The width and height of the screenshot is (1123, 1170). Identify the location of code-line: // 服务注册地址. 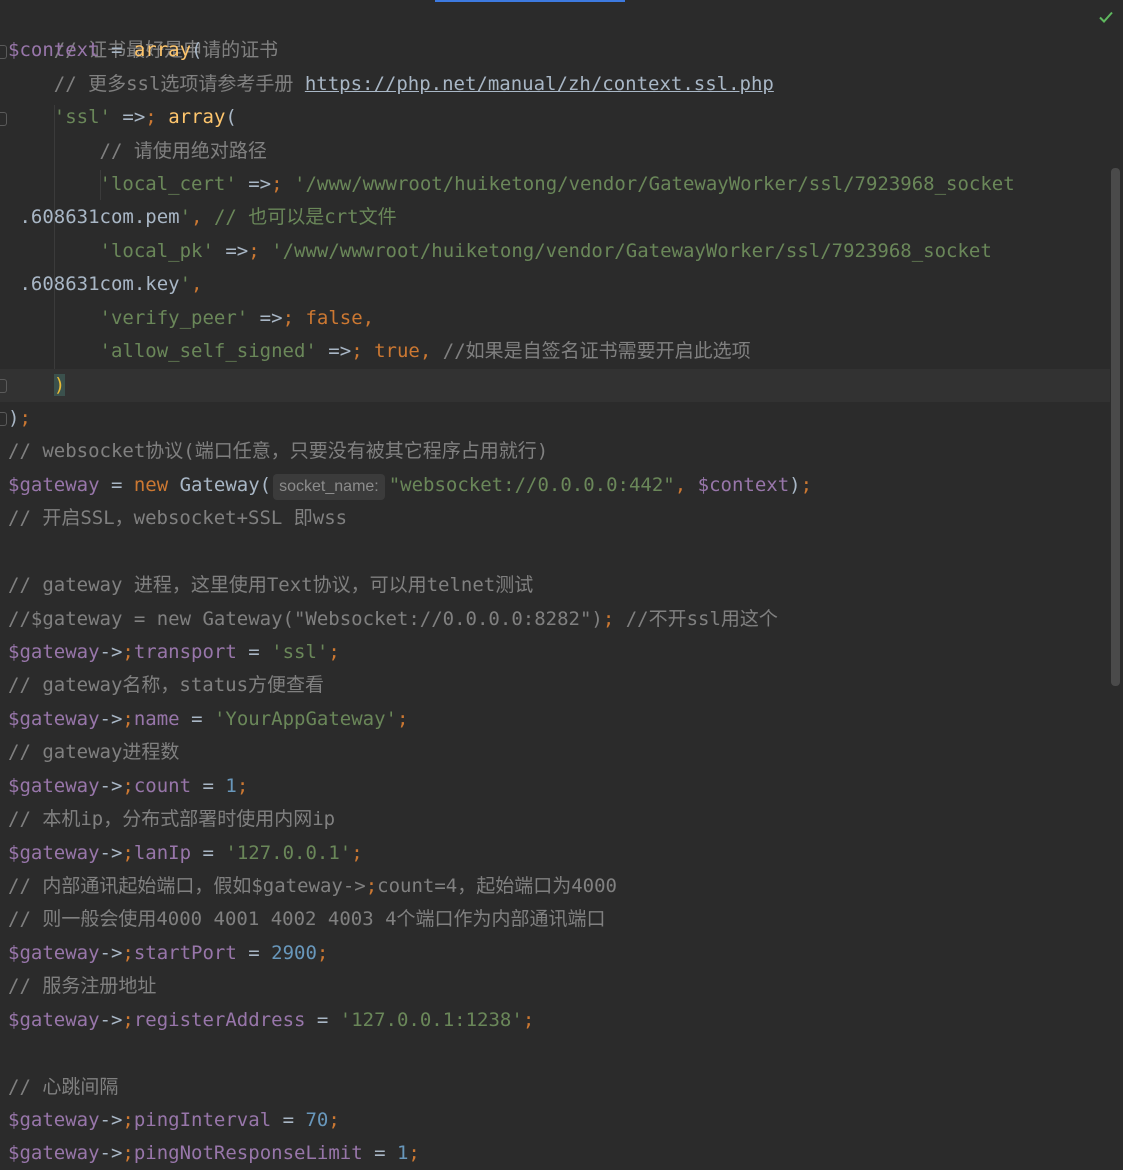
(82, 986).